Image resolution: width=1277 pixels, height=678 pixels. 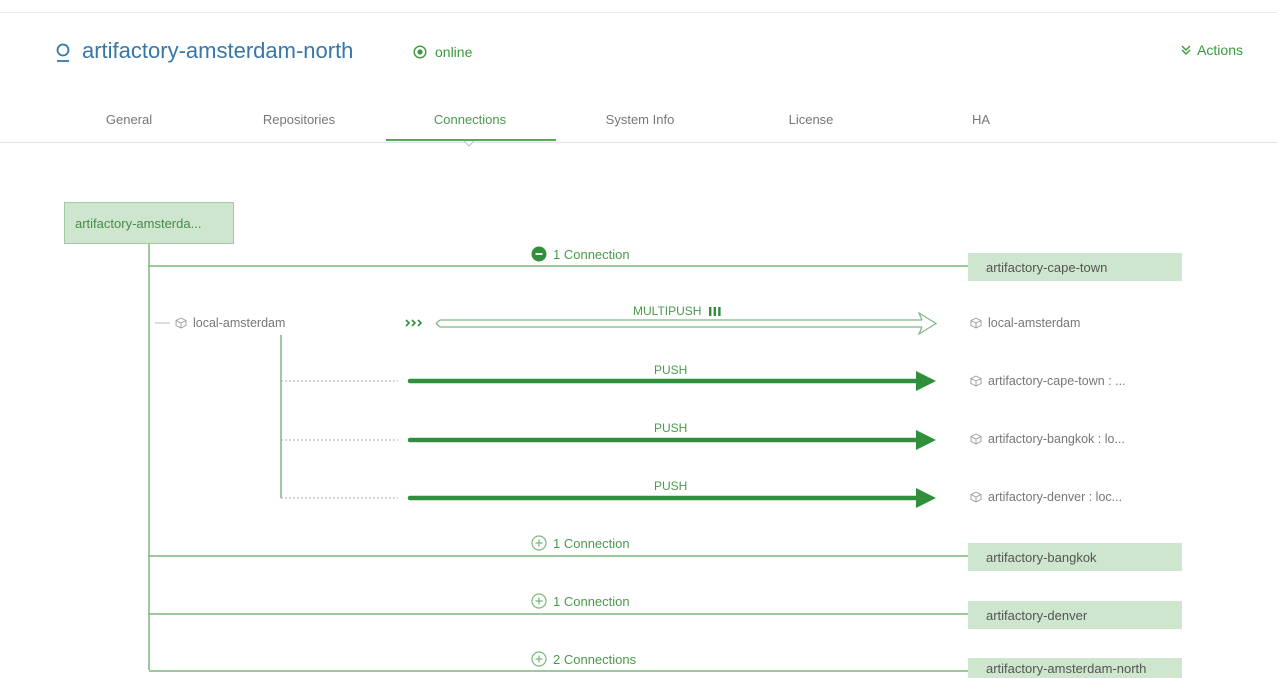 I want to click on connection-toggle-amsterdam-north: 2 Connections, so click(x=583, y=659).